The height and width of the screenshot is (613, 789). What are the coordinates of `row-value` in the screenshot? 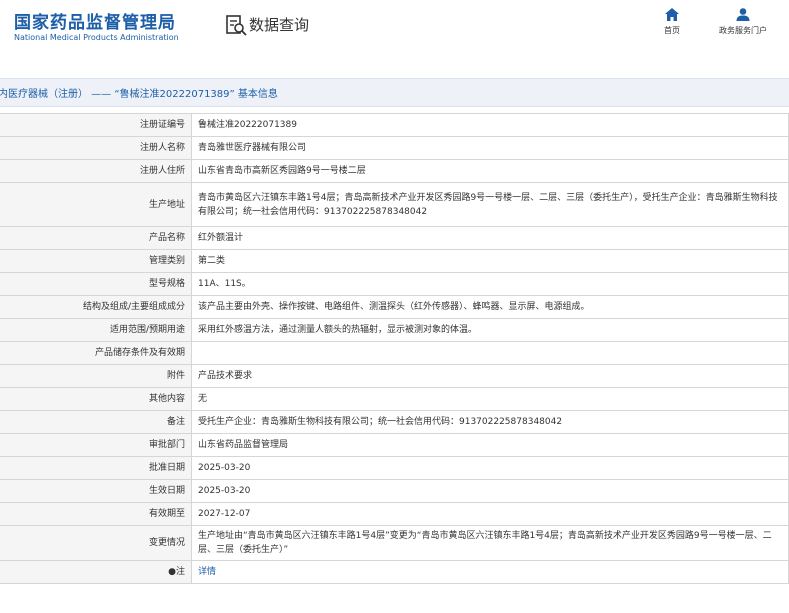 It's located at (490, 353).